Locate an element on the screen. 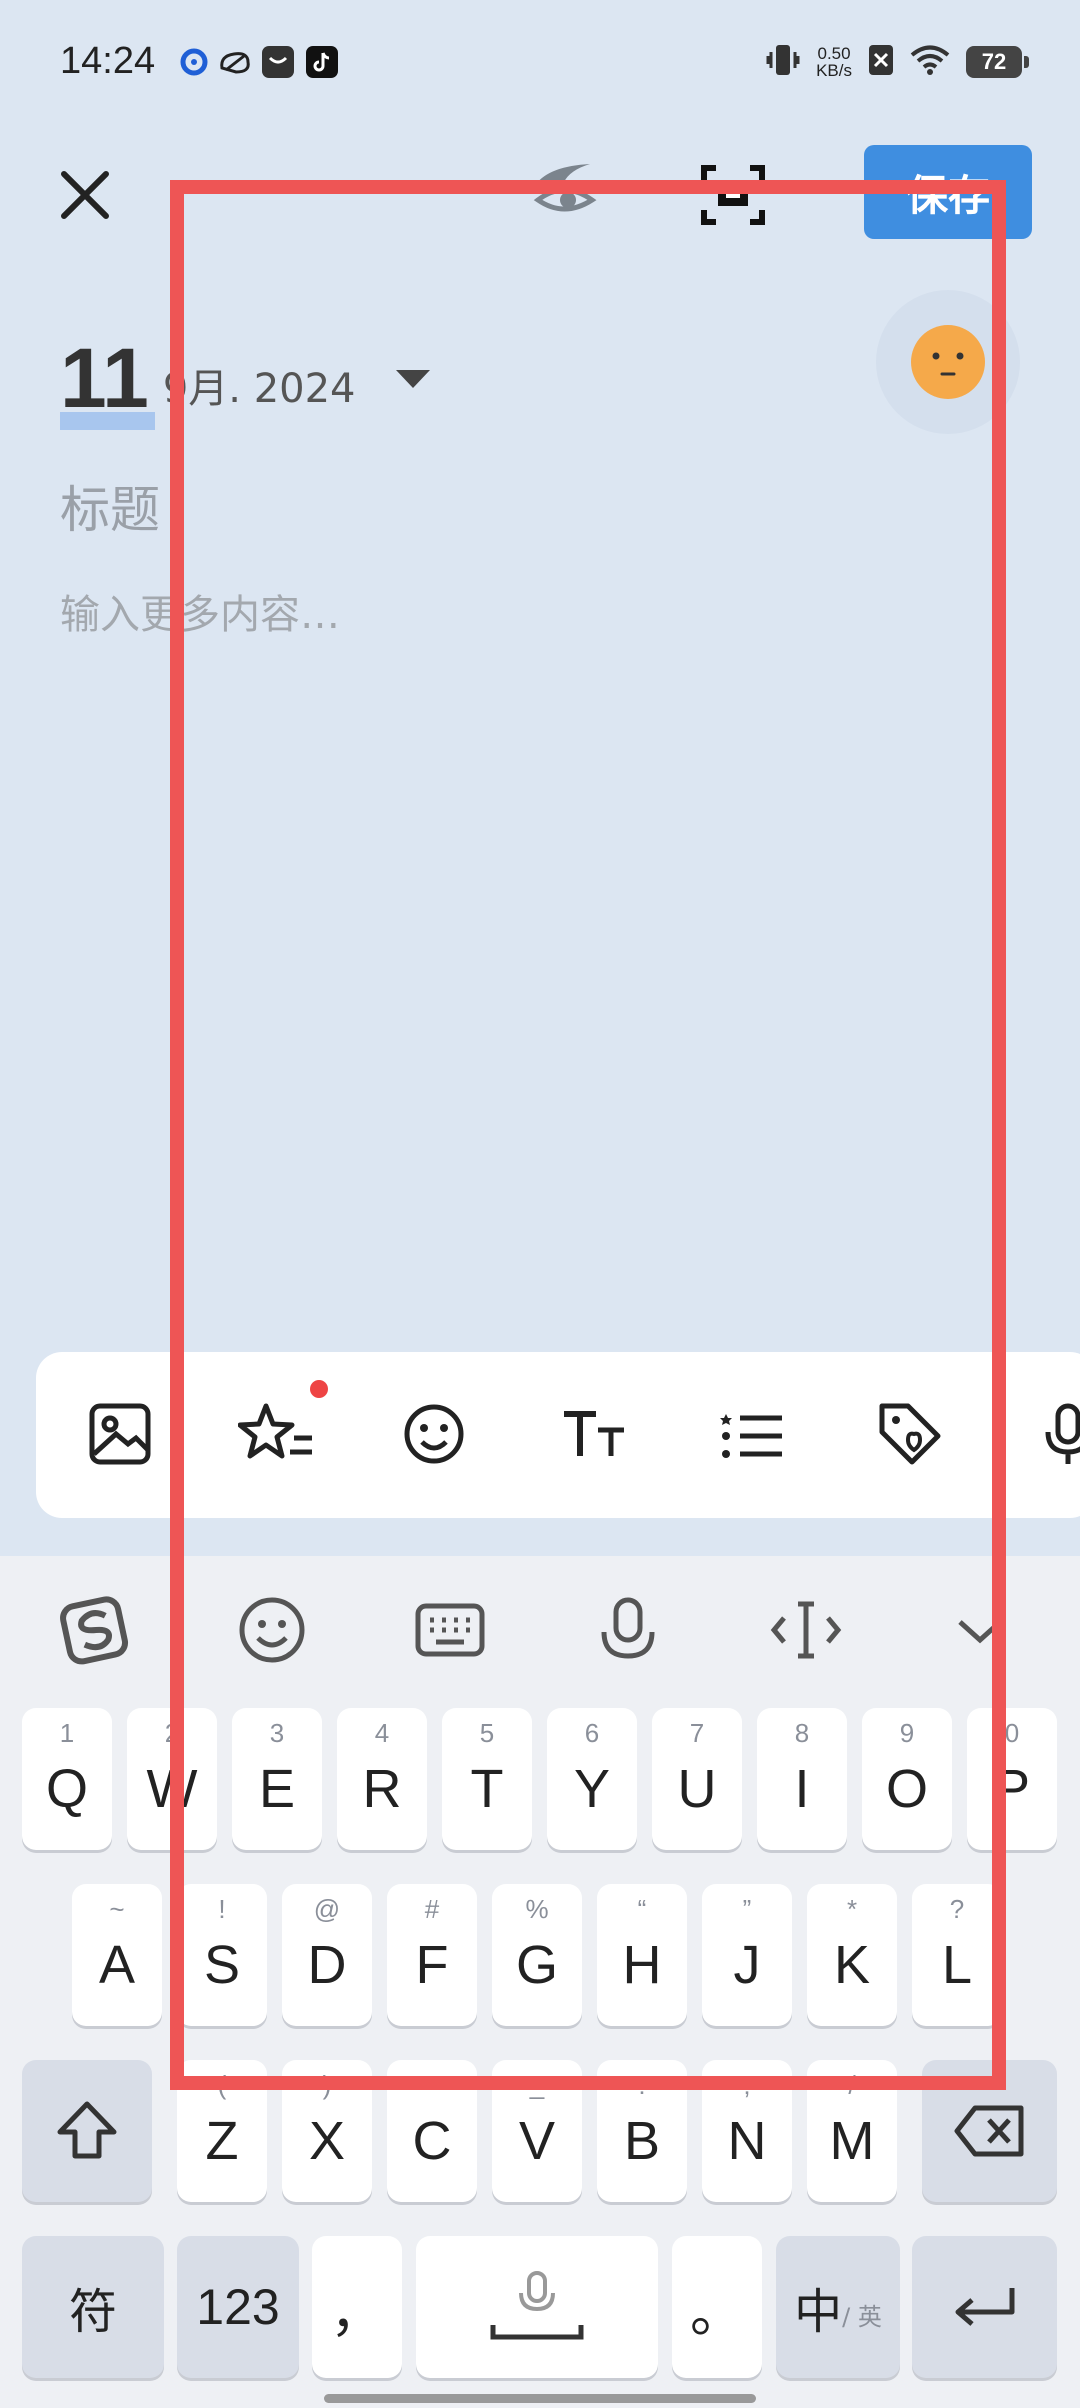 This screenshot has height=2408, width=1080. keyboard-voice-button is located at coordinates (628, 1630).